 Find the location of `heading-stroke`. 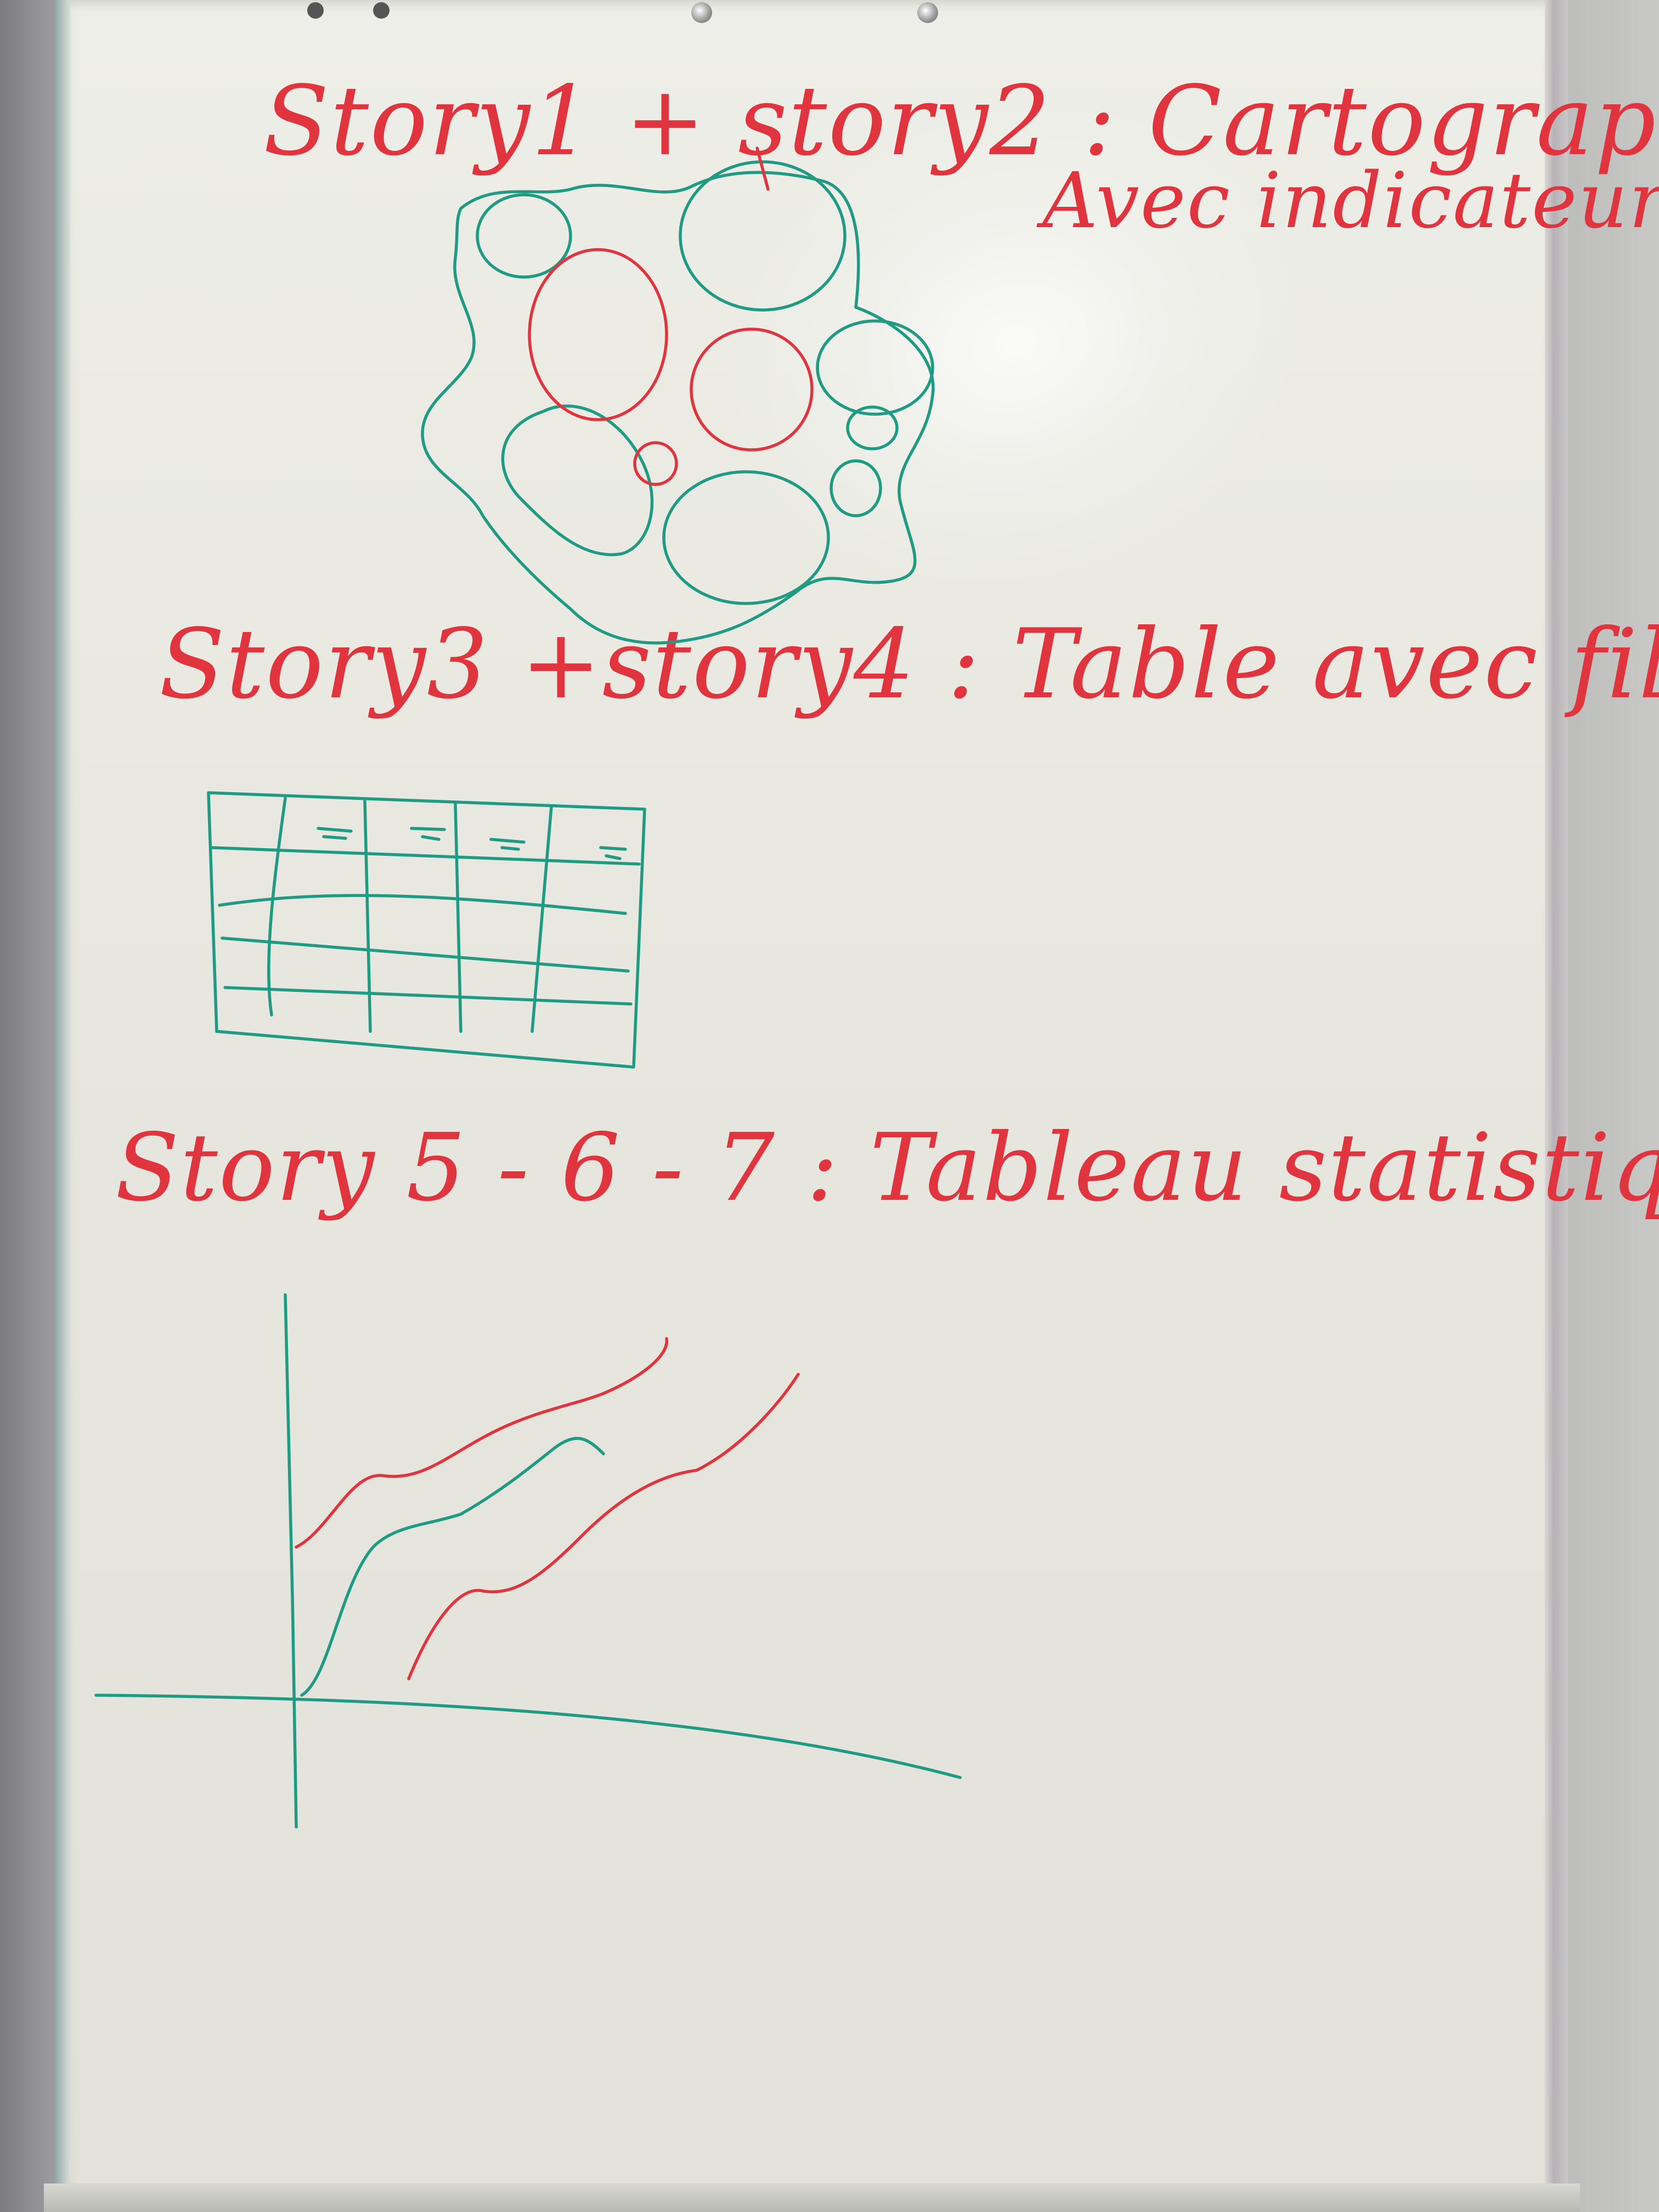

heading-stroke is located at coordinates (763, 168).